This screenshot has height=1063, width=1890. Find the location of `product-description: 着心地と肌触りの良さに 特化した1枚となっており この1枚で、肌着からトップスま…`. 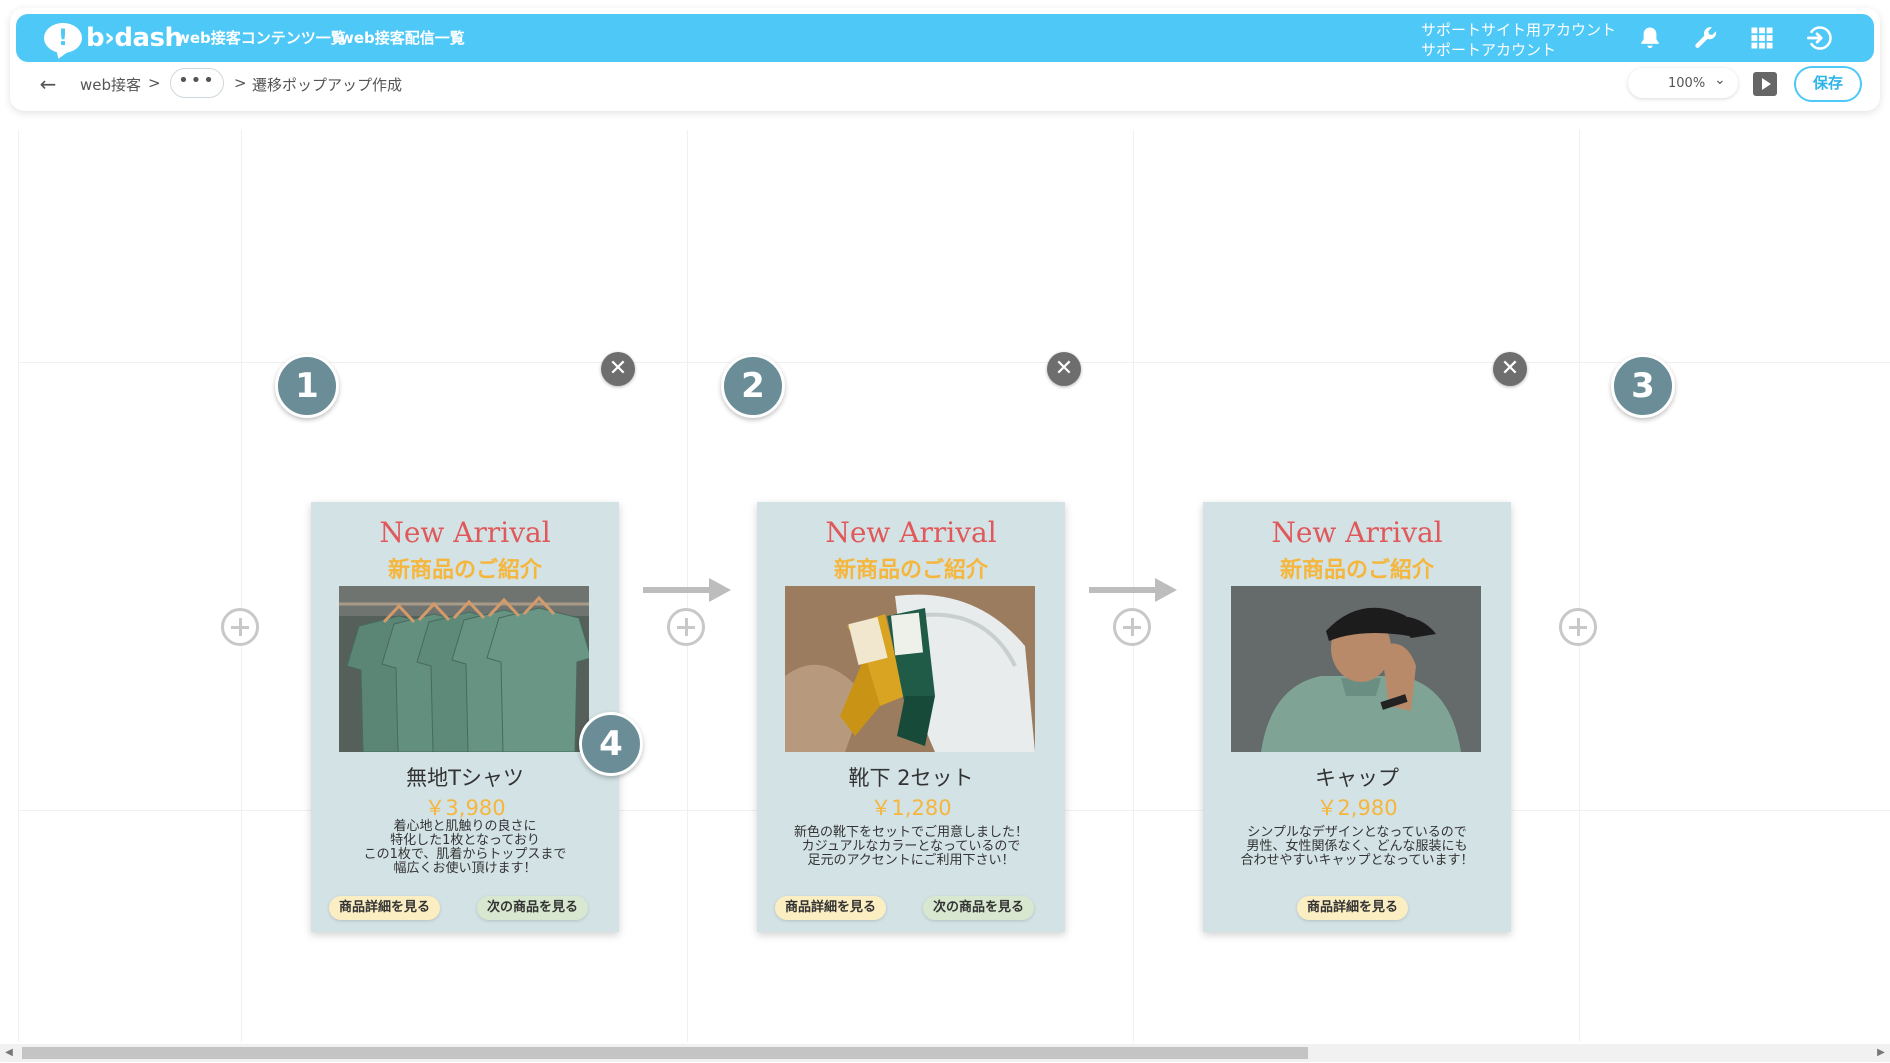

product-description: 着心地と肌触りの良さに 特化した1枚となっており この1枚で、肌着からトップスま… is located at coordinates (465, 848).